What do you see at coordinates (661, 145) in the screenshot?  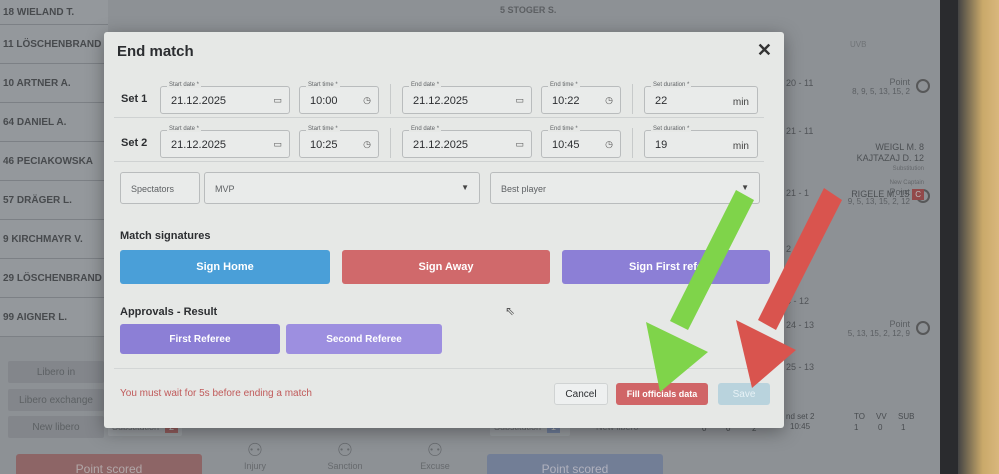 I see `field-value: 19` at bounding box center [661, 145].